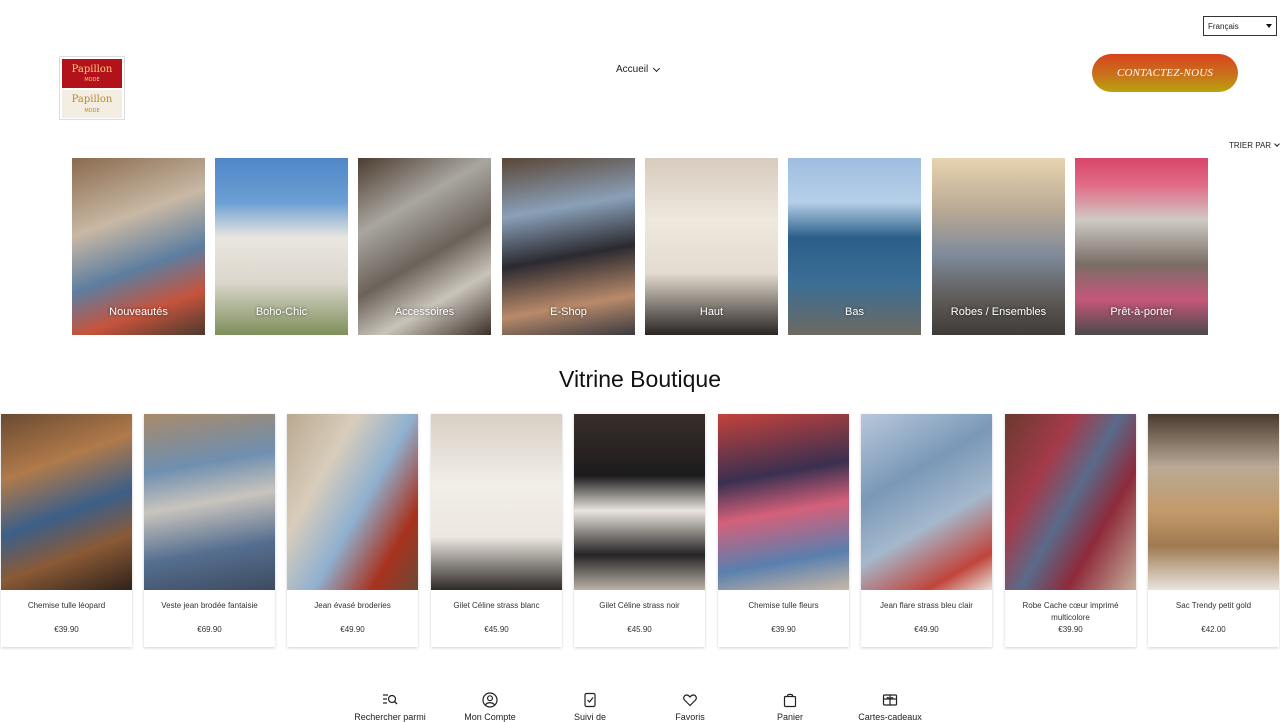  I want to click on bottom-nav-account: Mon Compte, so click(490, 707).